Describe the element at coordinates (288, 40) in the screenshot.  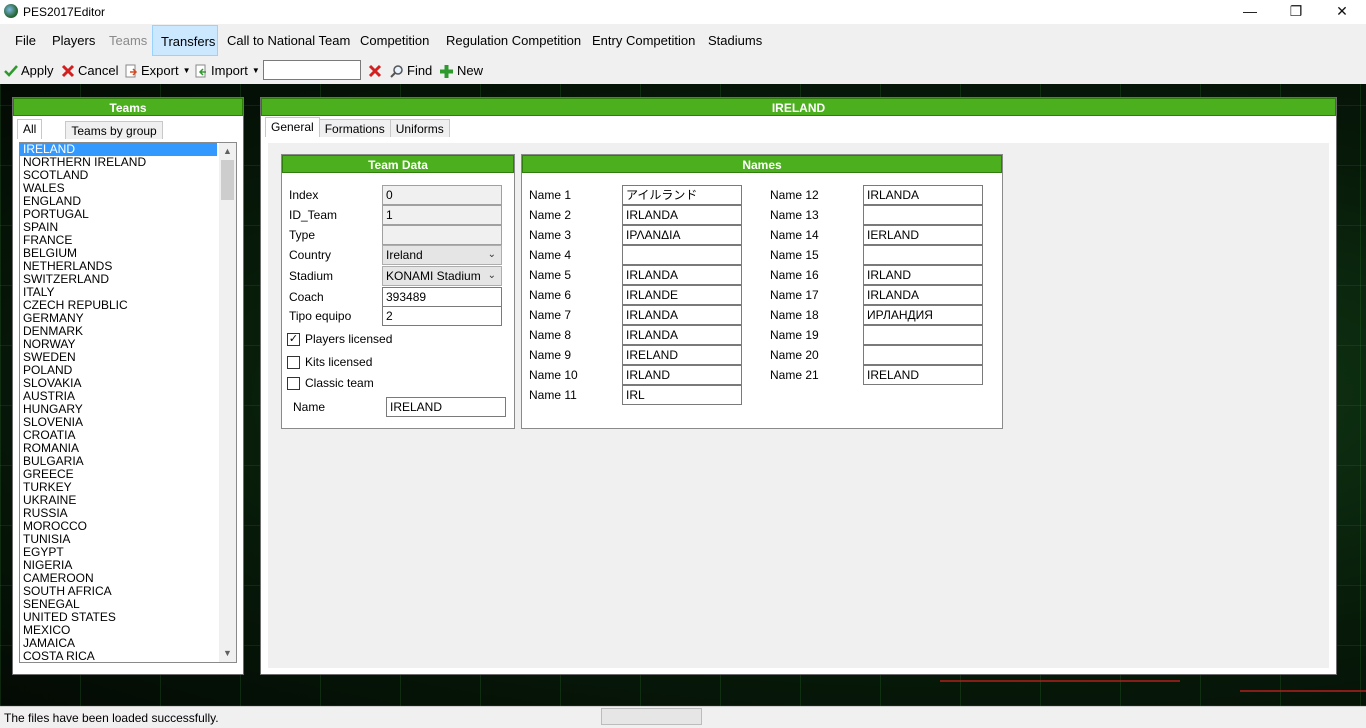
I see `menu-call-national-team: Call to National Team` at that location.